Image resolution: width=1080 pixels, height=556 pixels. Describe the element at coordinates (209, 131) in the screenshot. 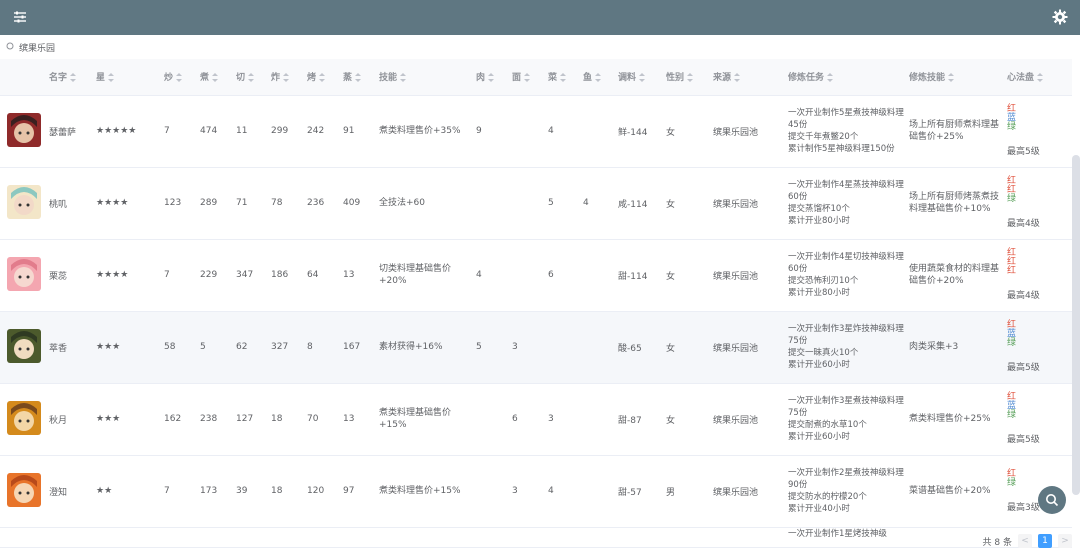

I see `cell-zhu: 474` at that location.